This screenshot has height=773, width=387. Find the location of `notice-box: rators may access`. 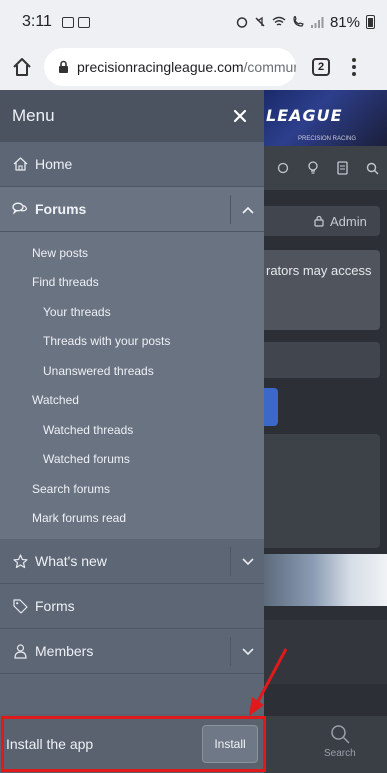

notice-box: rators may access is located at coordinates (322, 290).